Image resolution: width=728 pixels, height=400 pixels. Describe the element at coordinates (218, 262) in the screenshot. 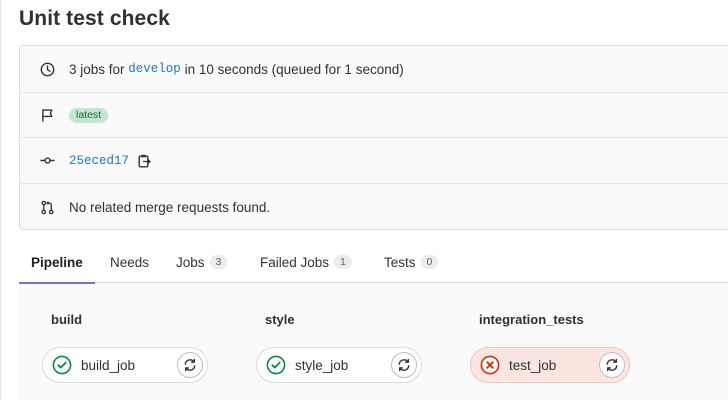

I see `tab-jobs-count: 3` at that location.